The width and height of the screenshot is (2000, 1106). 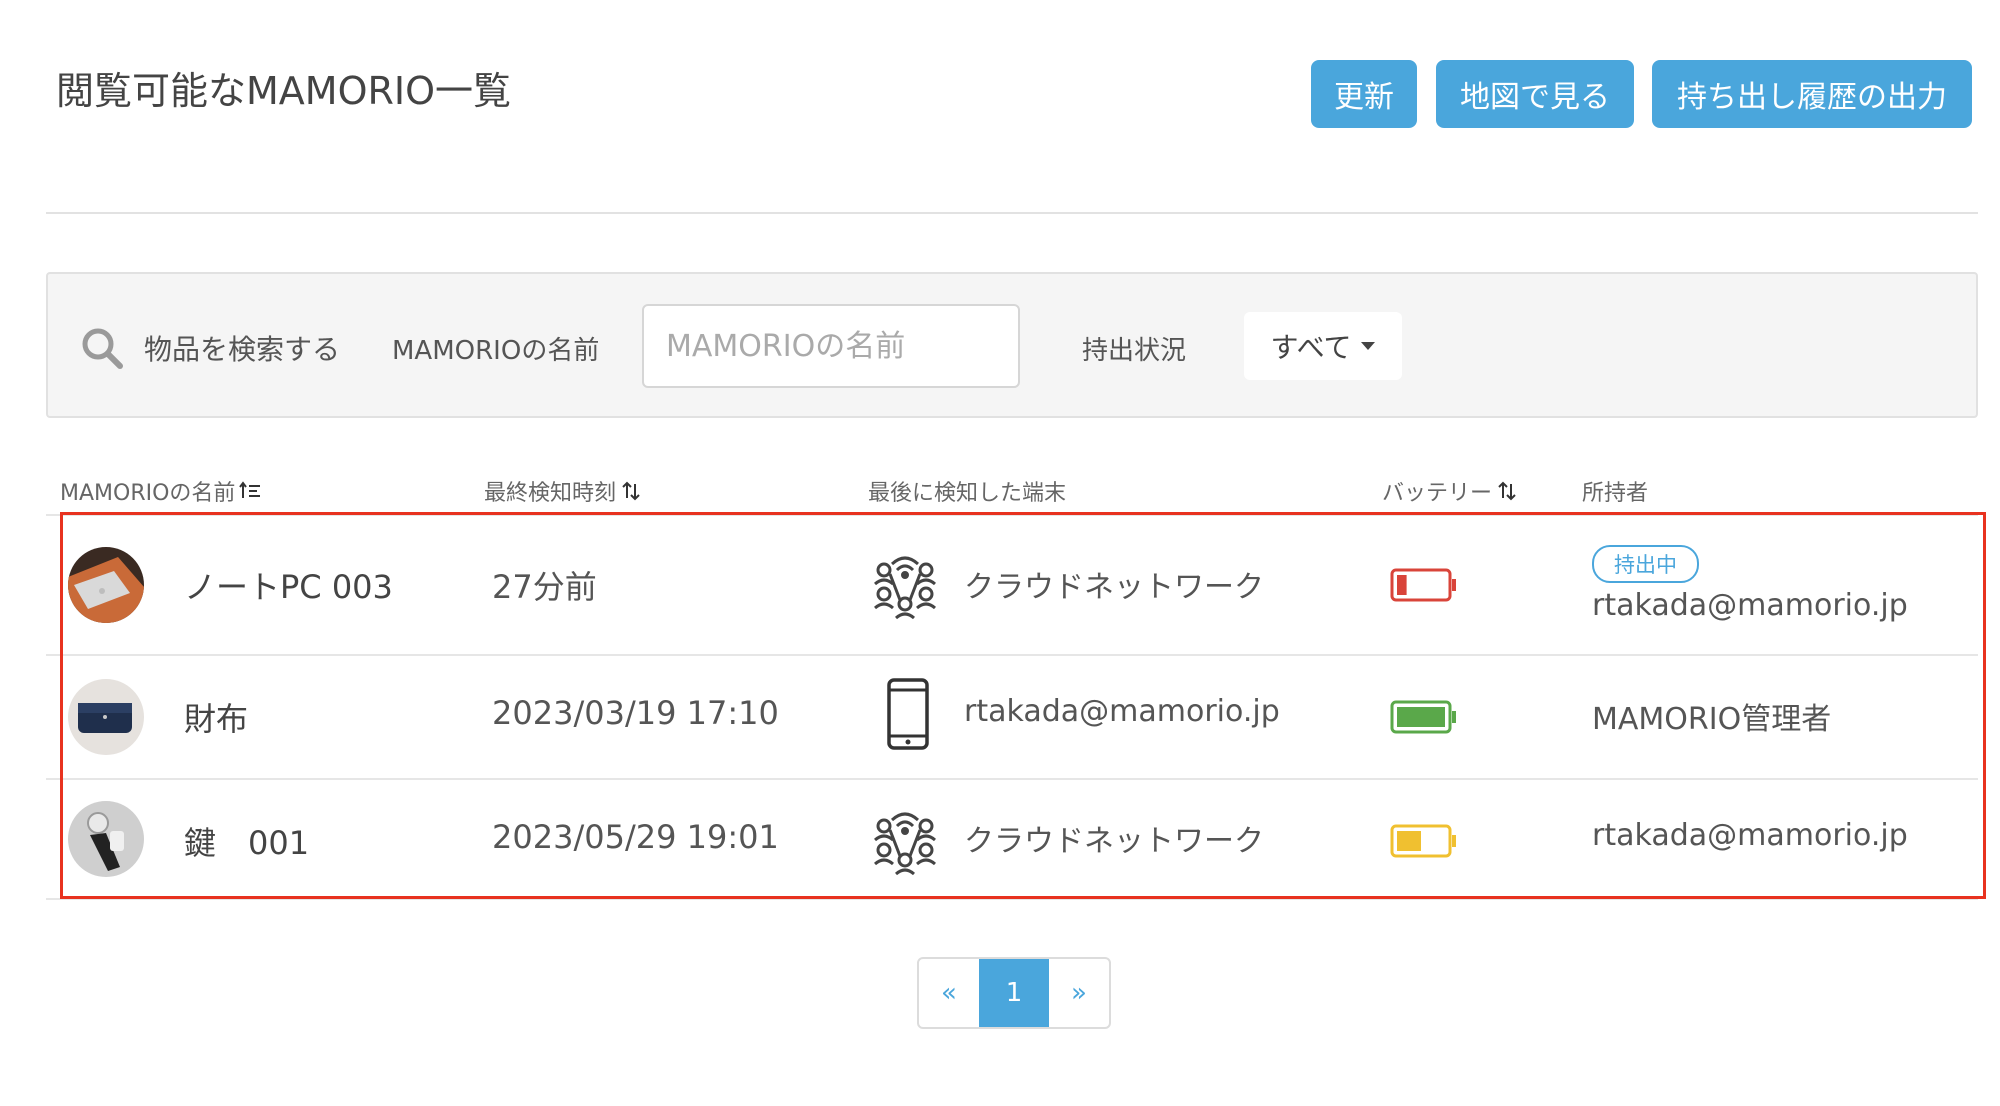 What do you see at coordinates (635, 837) in the screenshot?
I see `last-detected-time: 2023/05/29 19:01` at bounding box center [635, 837].